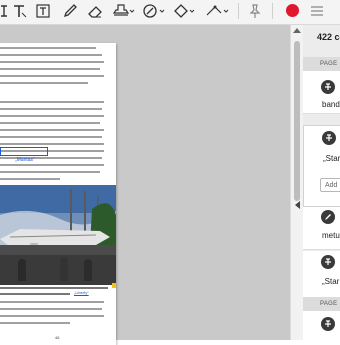 The height and width of the screenshot is (345, 340). What do you see at coordinates (321, 228) in the screenshot?
I see `comment-item: metu` at bounding box center [321, 228].